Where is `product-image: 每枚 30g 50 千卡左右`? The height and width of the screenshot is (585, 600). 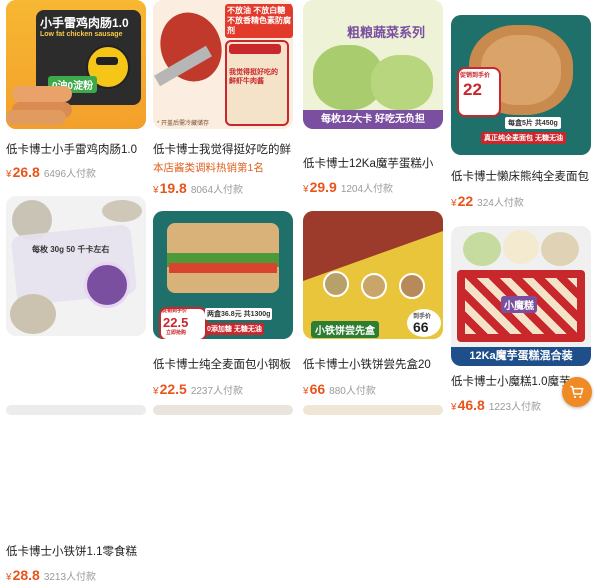 product-image: 每枚 30g 50 千卡左右 is located at coordinates (76, 266).